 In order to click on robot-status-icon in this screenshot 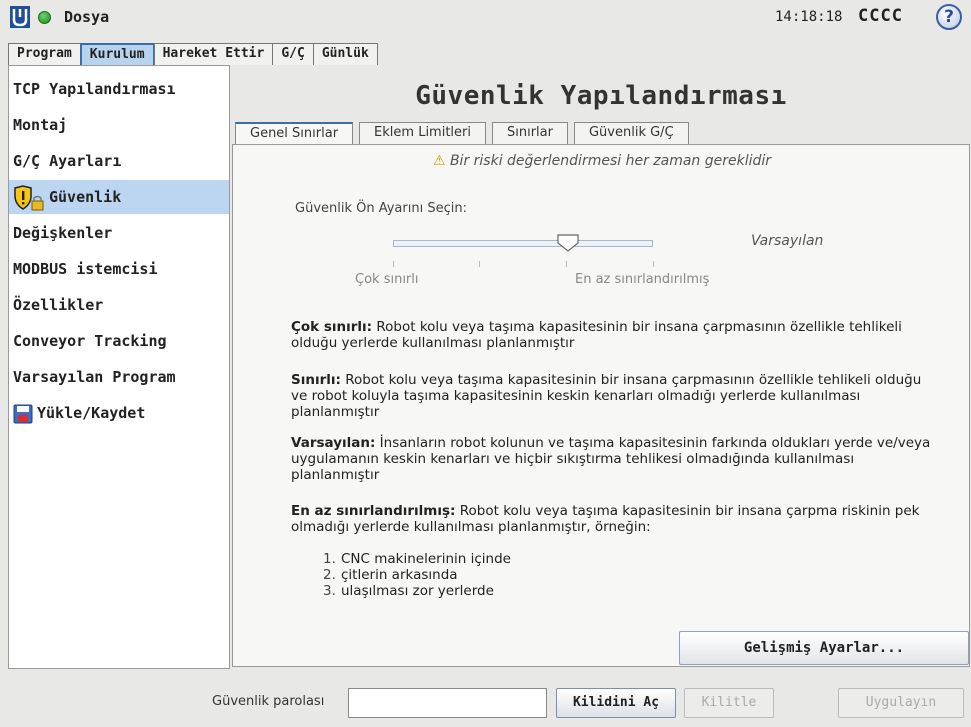, I will do `click(44, 17)`.